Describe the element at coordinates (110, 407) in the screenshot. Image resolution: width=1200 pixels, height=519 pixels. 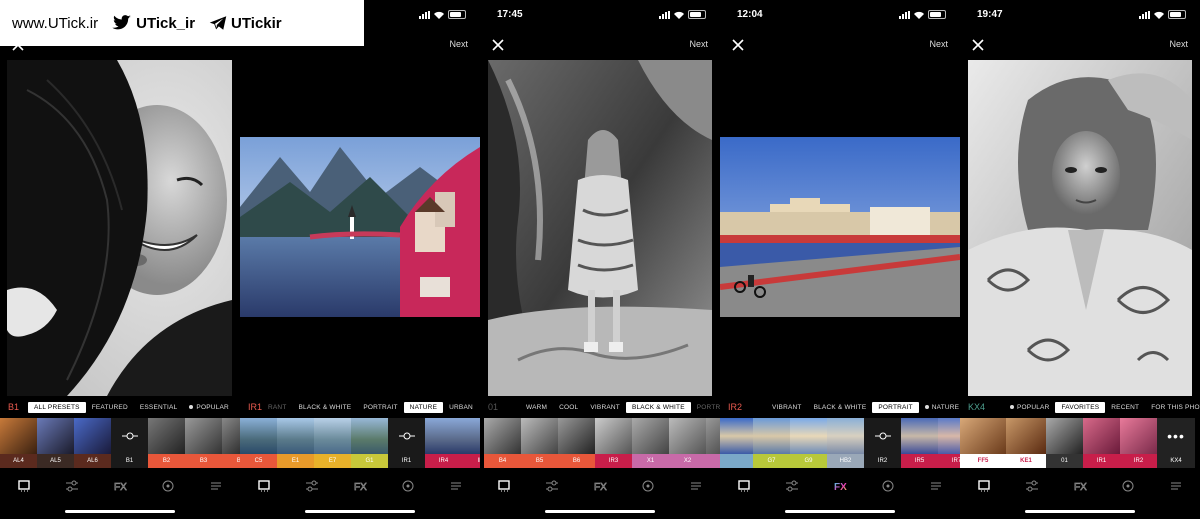
I see `tab-featured: FEATURED` at that location.